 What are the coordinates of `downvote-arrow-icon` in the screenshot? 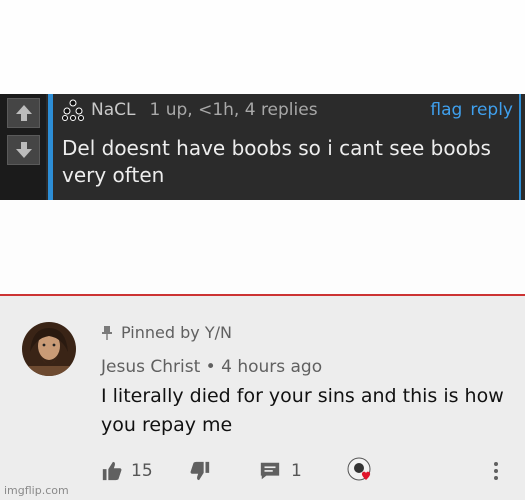 It's located at (23, 150).